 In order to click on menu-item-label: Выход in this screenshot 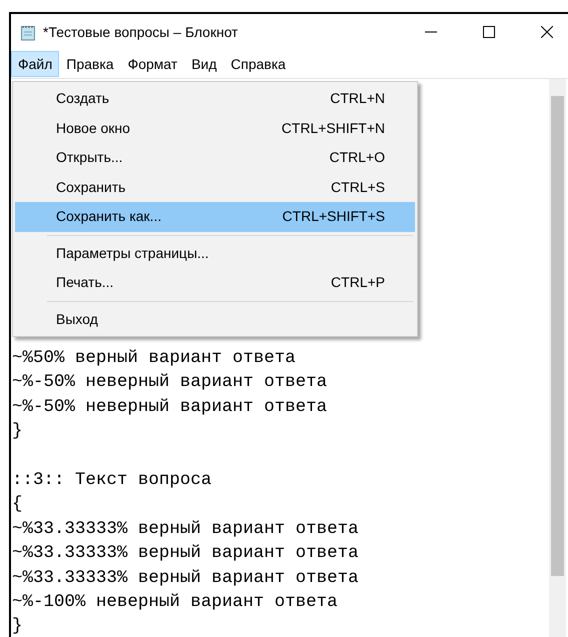, I will do `click(77, 319)`.